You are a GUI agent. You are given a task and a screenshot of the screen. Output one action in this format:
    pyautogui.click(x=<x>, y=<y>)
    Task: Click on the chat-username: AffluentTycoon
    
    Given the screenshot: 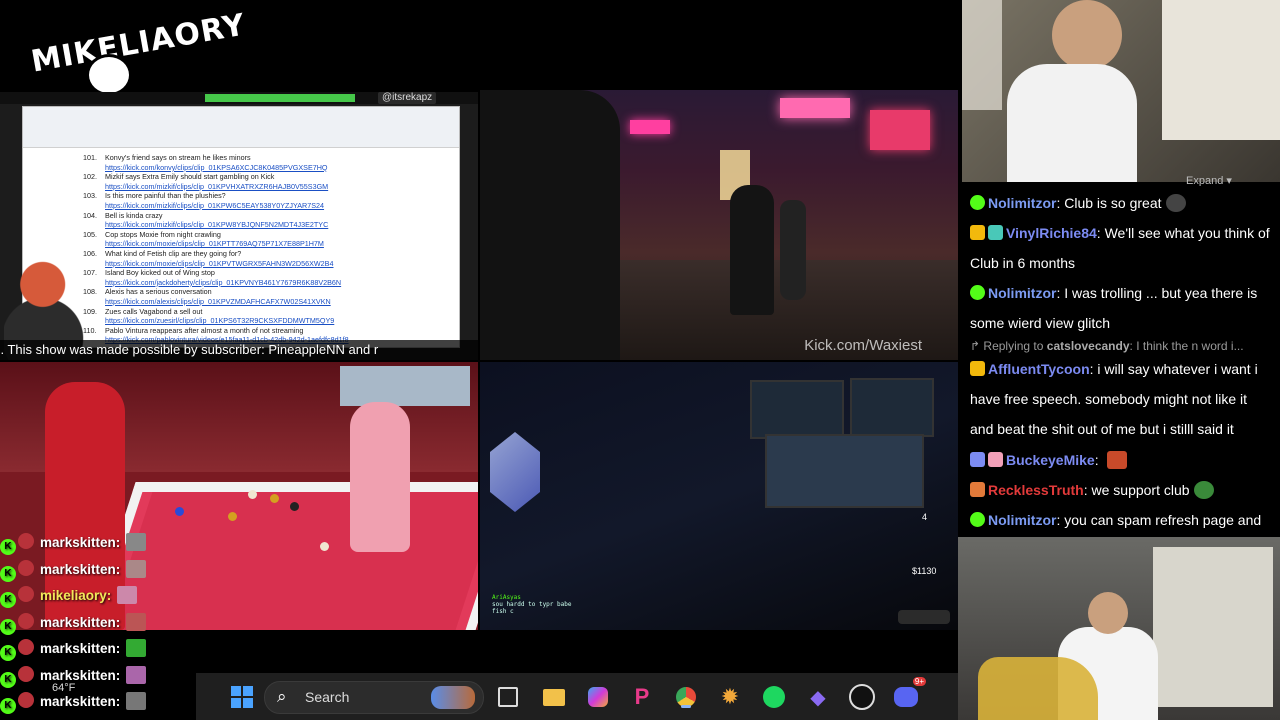 What is the action you would take?
    pyautogui.click(x=1039, y=369)
    